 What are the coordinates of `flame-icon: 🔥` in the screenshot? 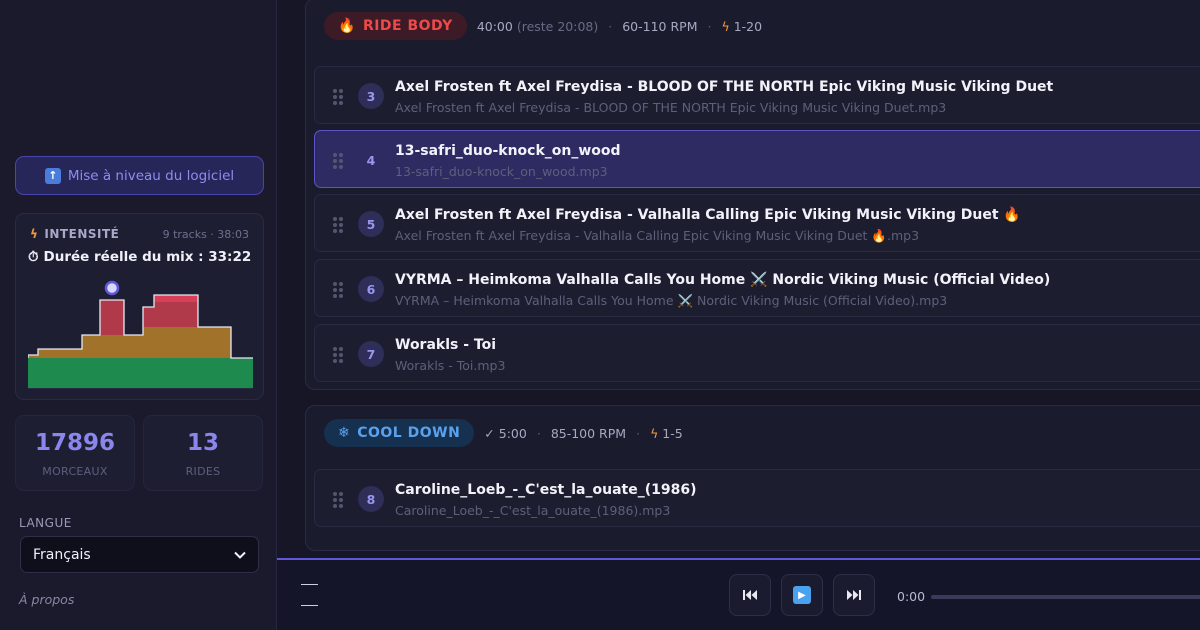 It's located at (347, 26).